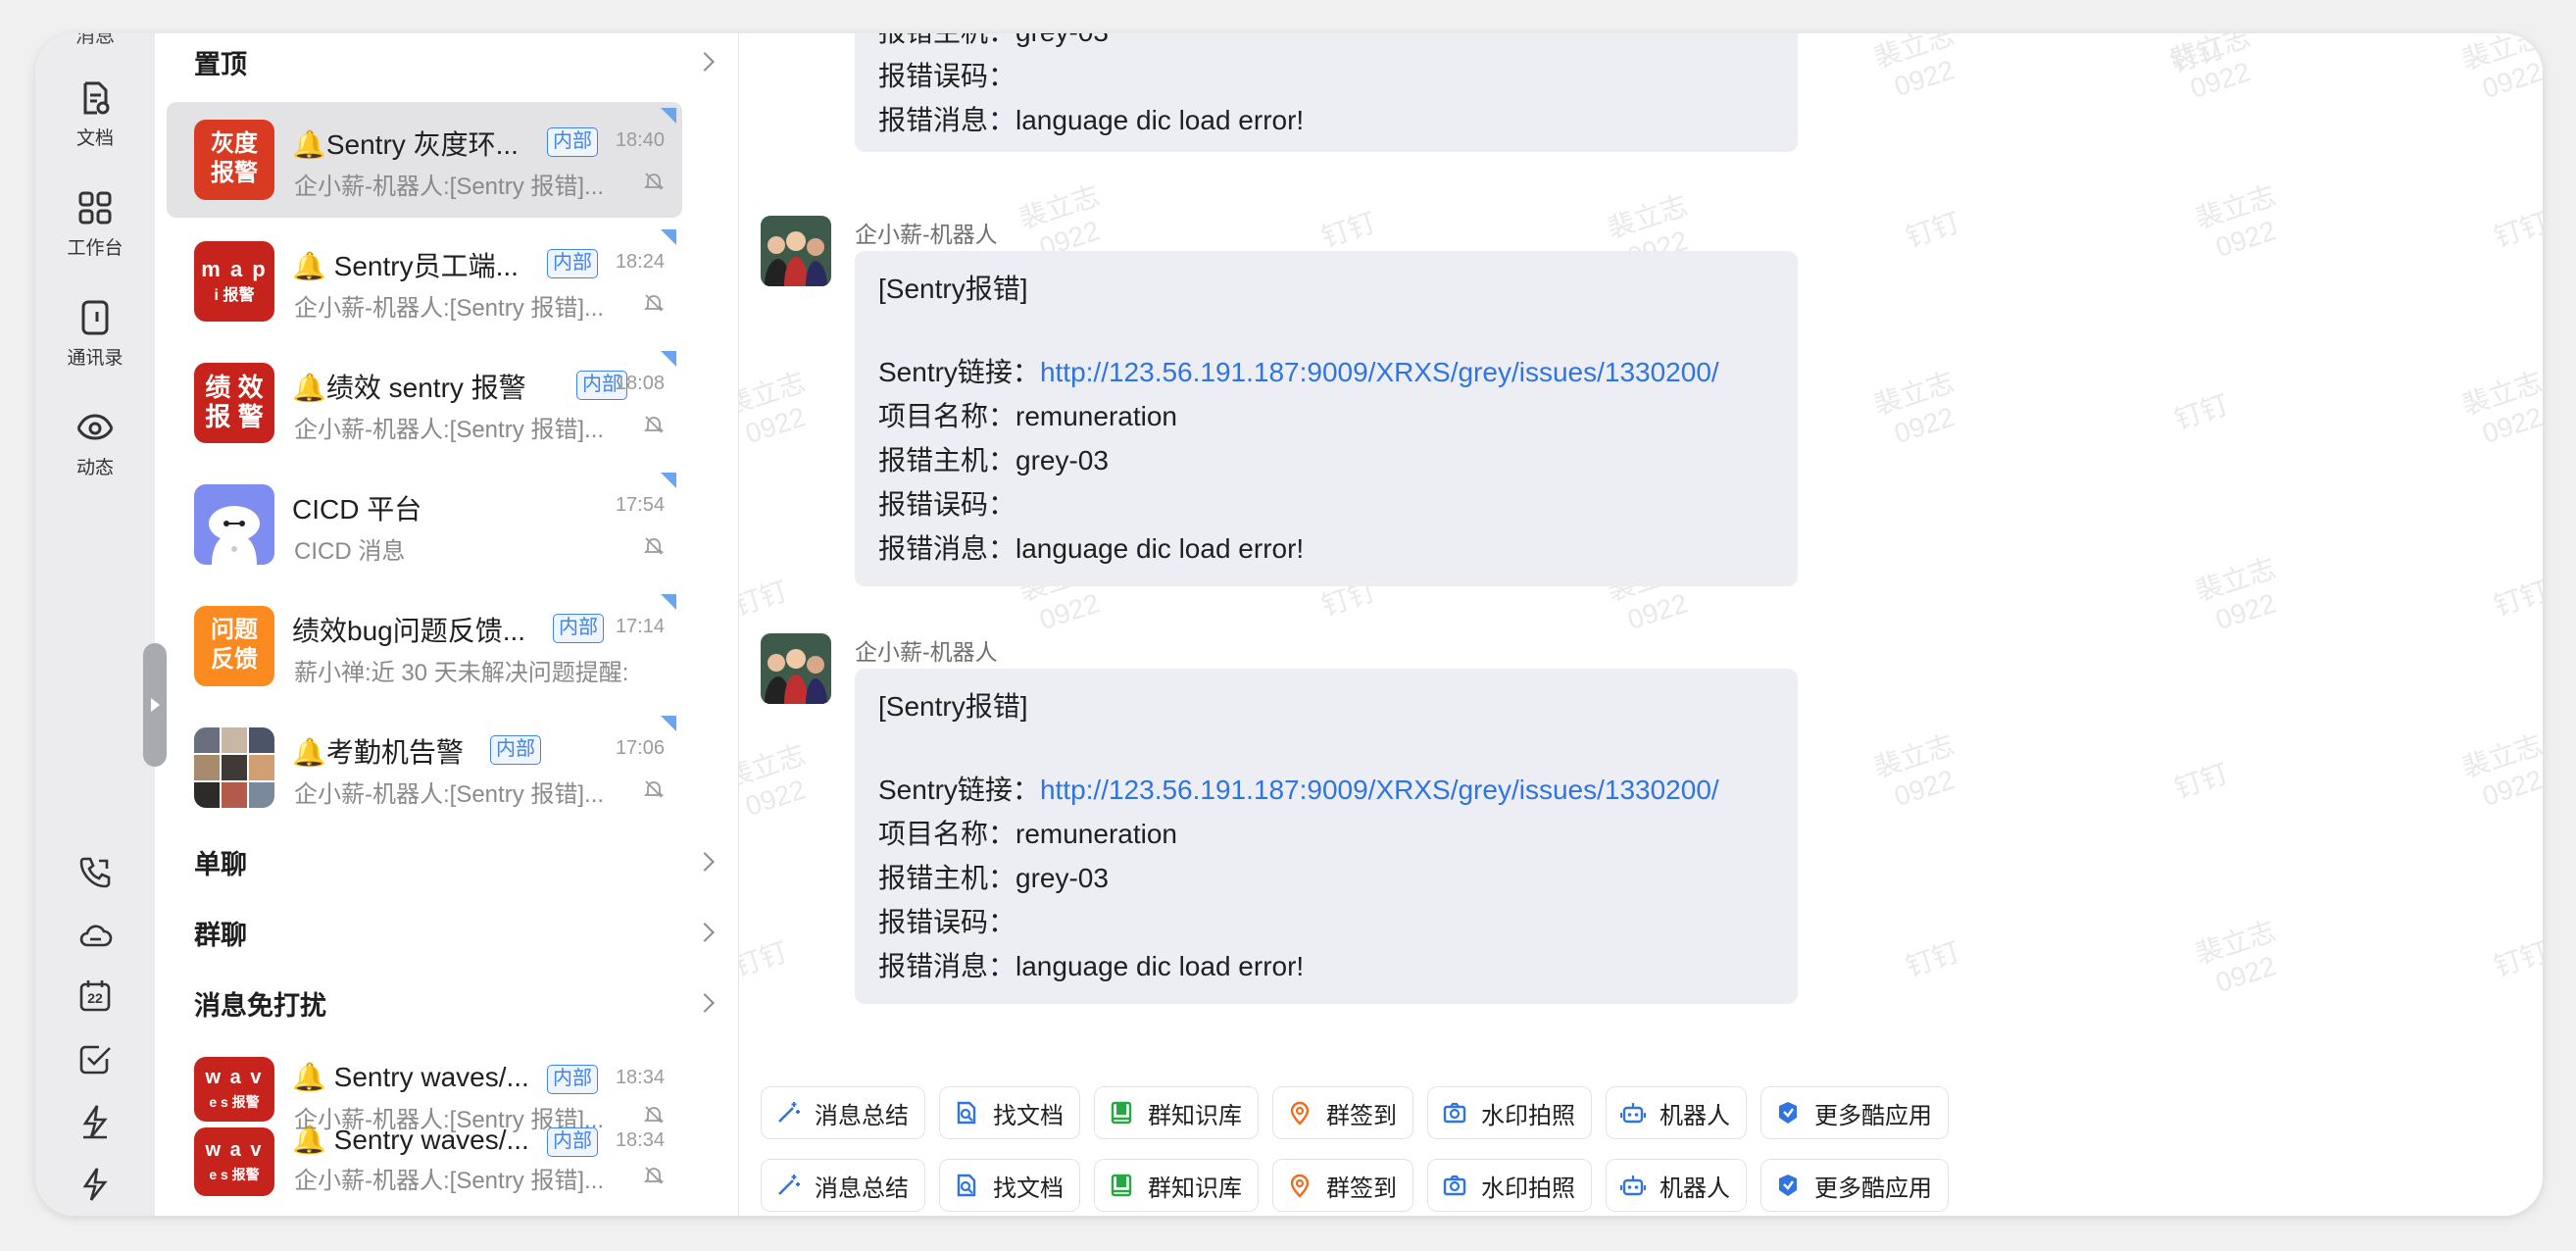 The height and width of the screenshot is (1251, 2576). I want to click on group-avatar: w a v e s 报警, so click(234, 1161).